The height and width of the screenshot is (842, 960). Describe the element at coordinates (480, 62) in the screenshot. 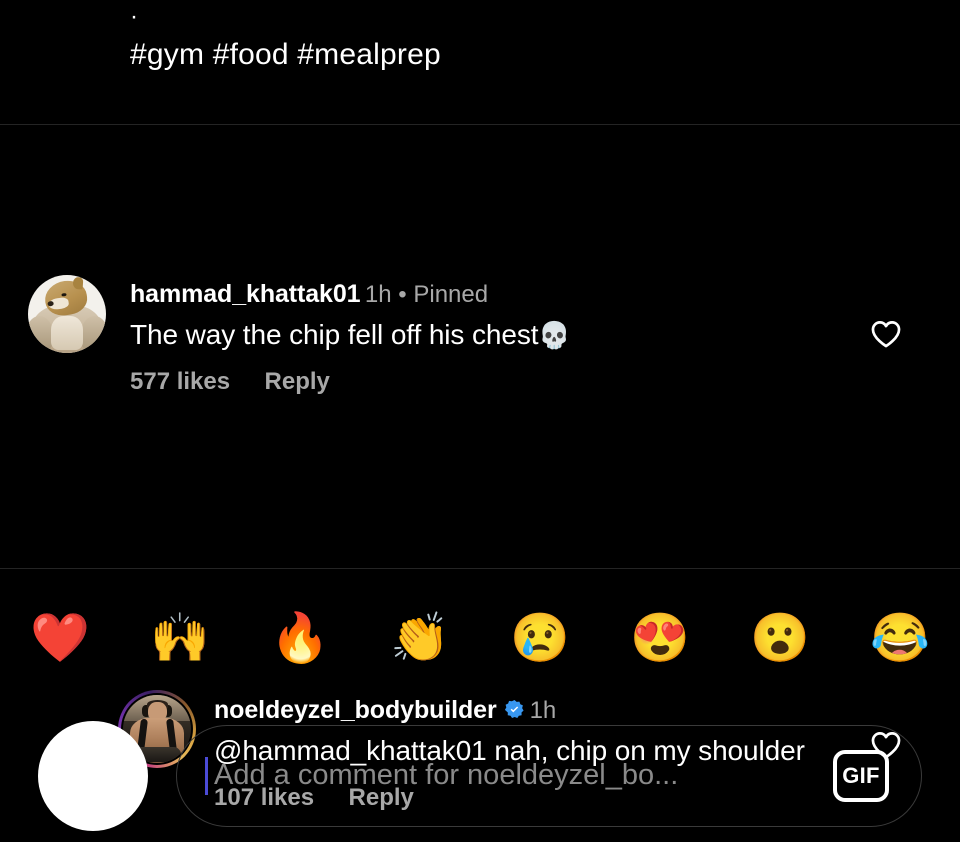

I see `post-caption: · #gym #food #mealprep` at that location.